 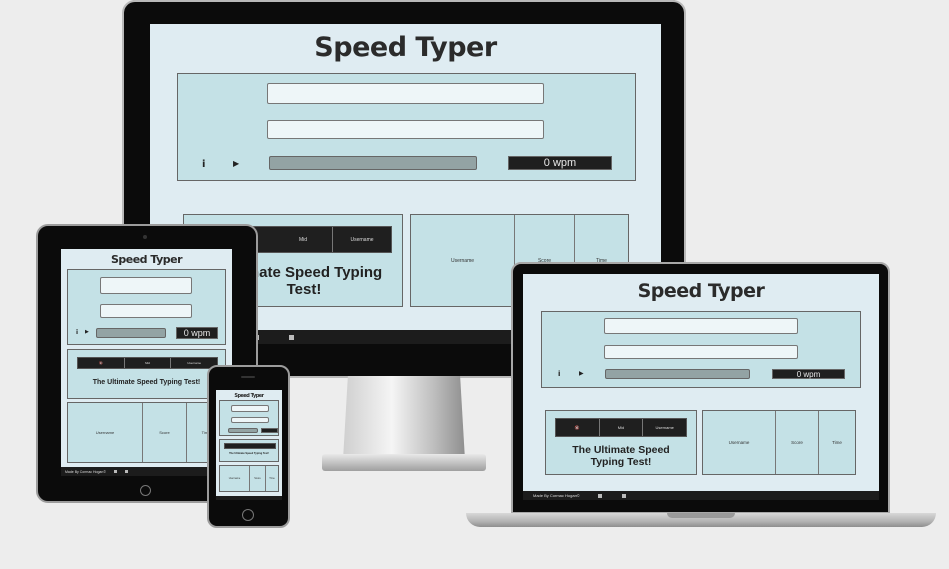 I want to click on laptop-option-tabs: 🔇 Mid Username, so click(x=621, y=427).